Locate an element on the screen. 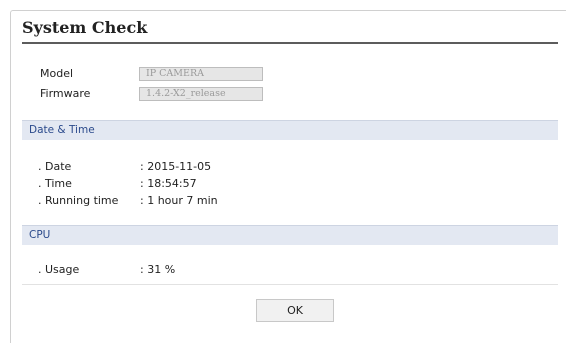  model-label: Model is located at coordinates (57, 73).